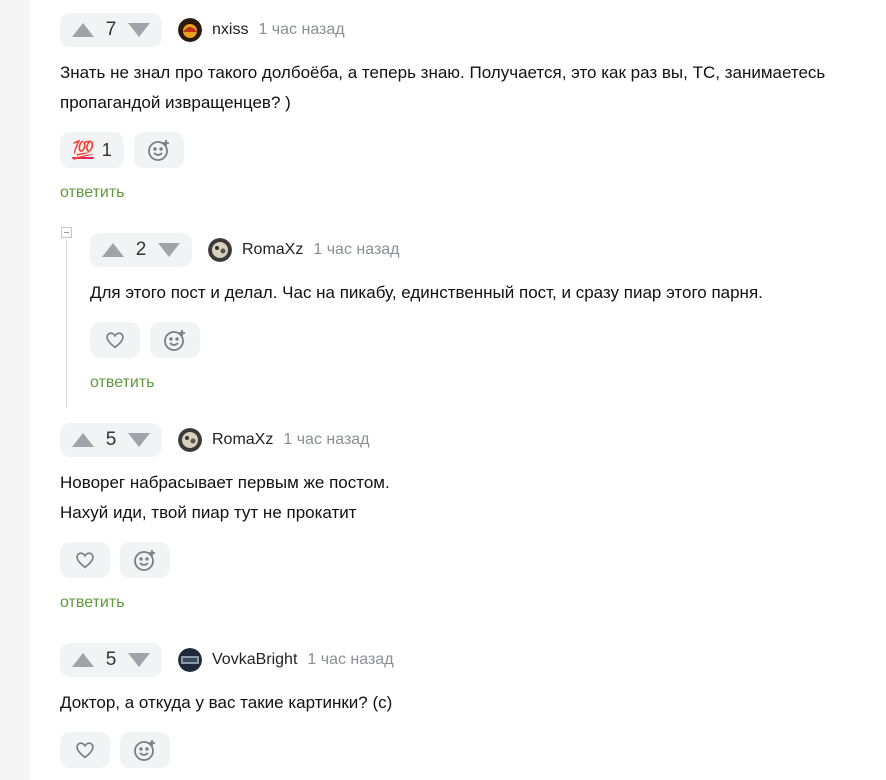  I want to click on vote-count: 7, so click(111, 29).